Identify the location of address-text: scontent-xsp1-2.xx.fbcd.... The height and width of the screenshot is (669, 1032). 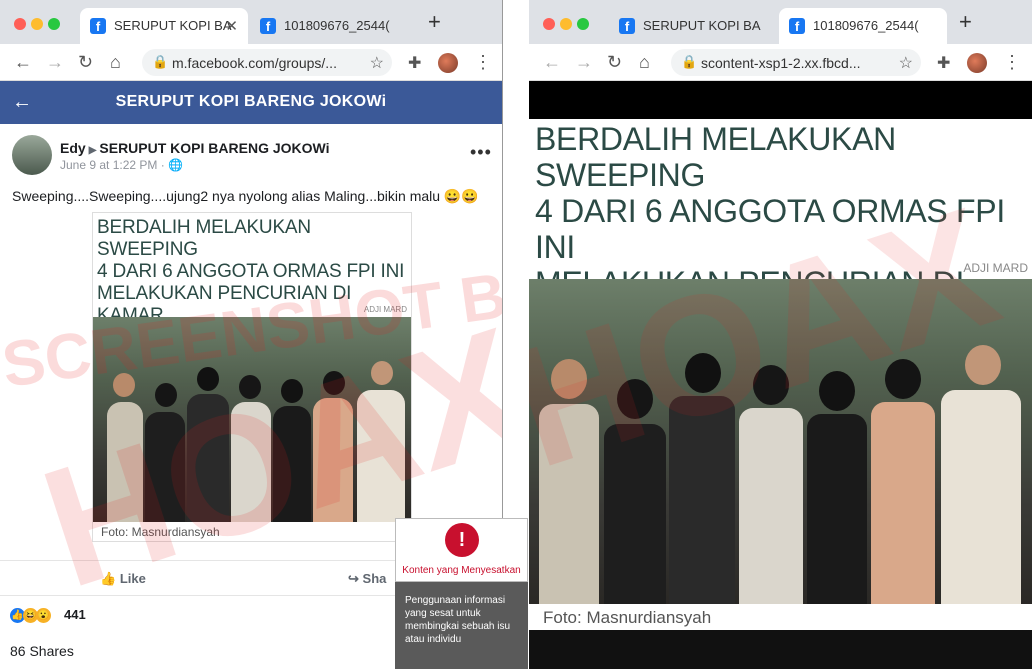
(781, 63).